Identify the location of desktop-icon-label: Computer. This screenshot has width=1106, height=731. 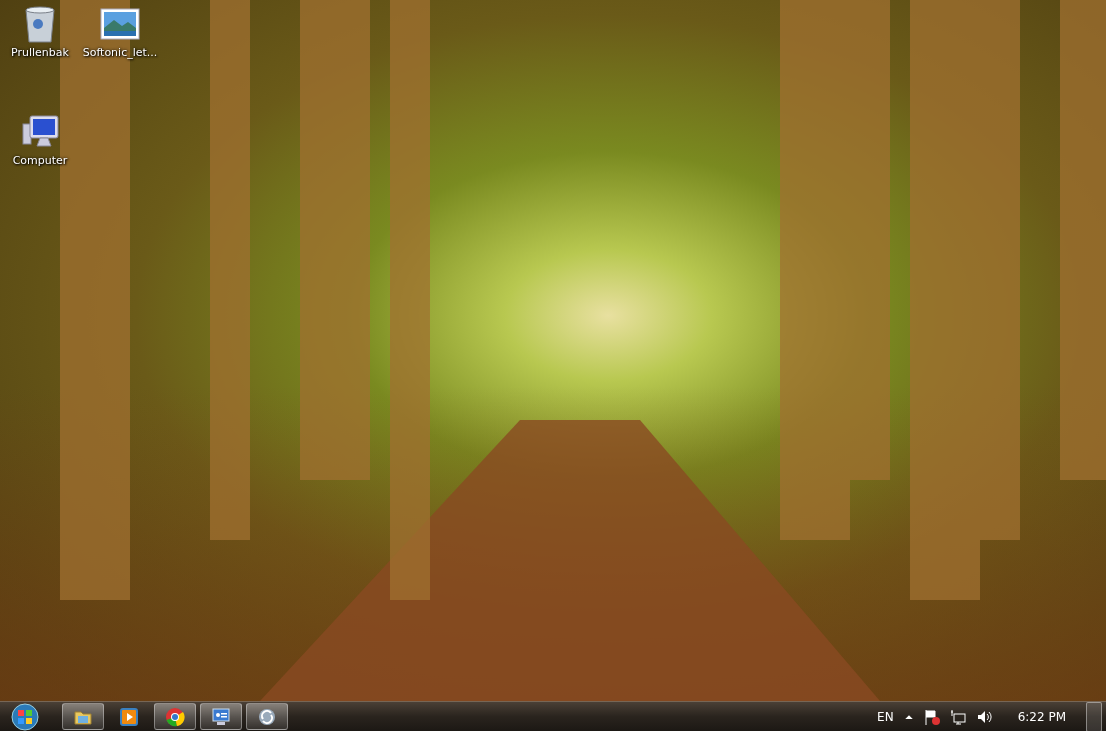
(40, 160).